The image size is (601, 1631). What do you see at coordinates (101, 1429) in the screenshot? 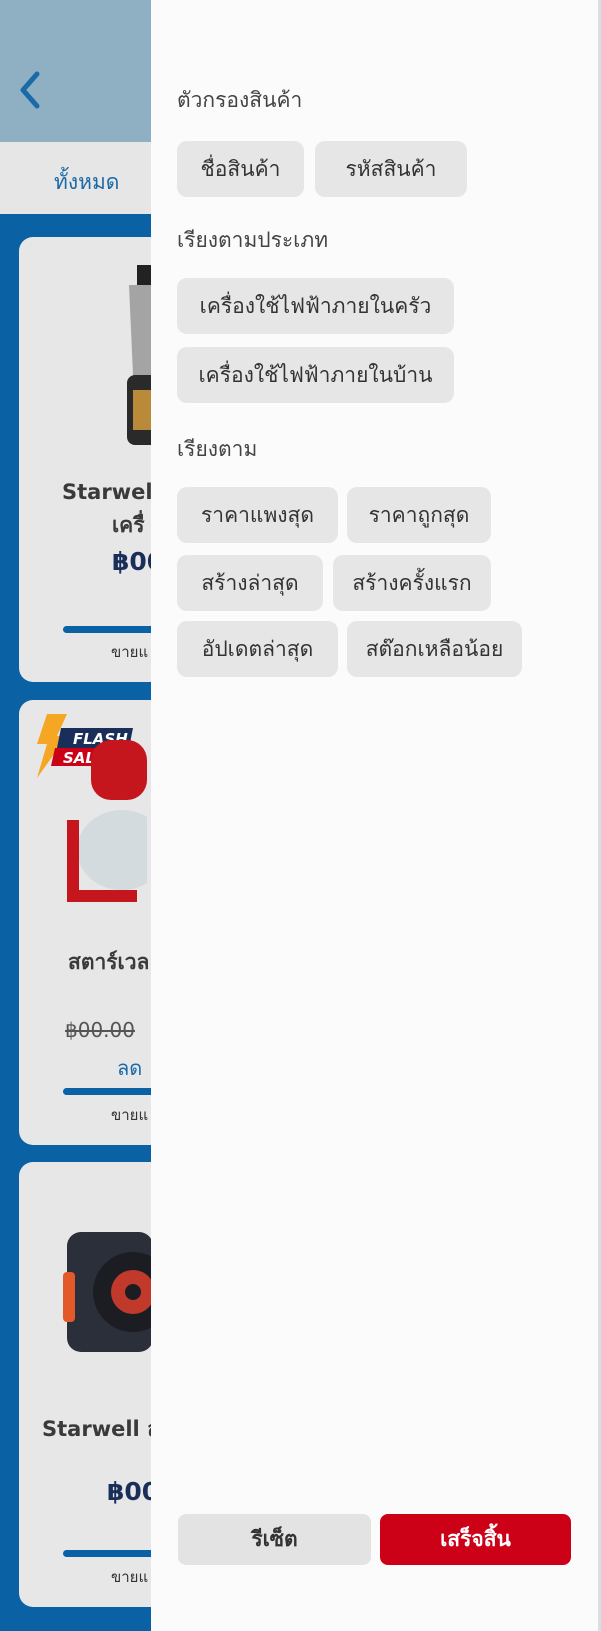
I see `product-name: Starwell ล` at bounding box center [101, 1429].